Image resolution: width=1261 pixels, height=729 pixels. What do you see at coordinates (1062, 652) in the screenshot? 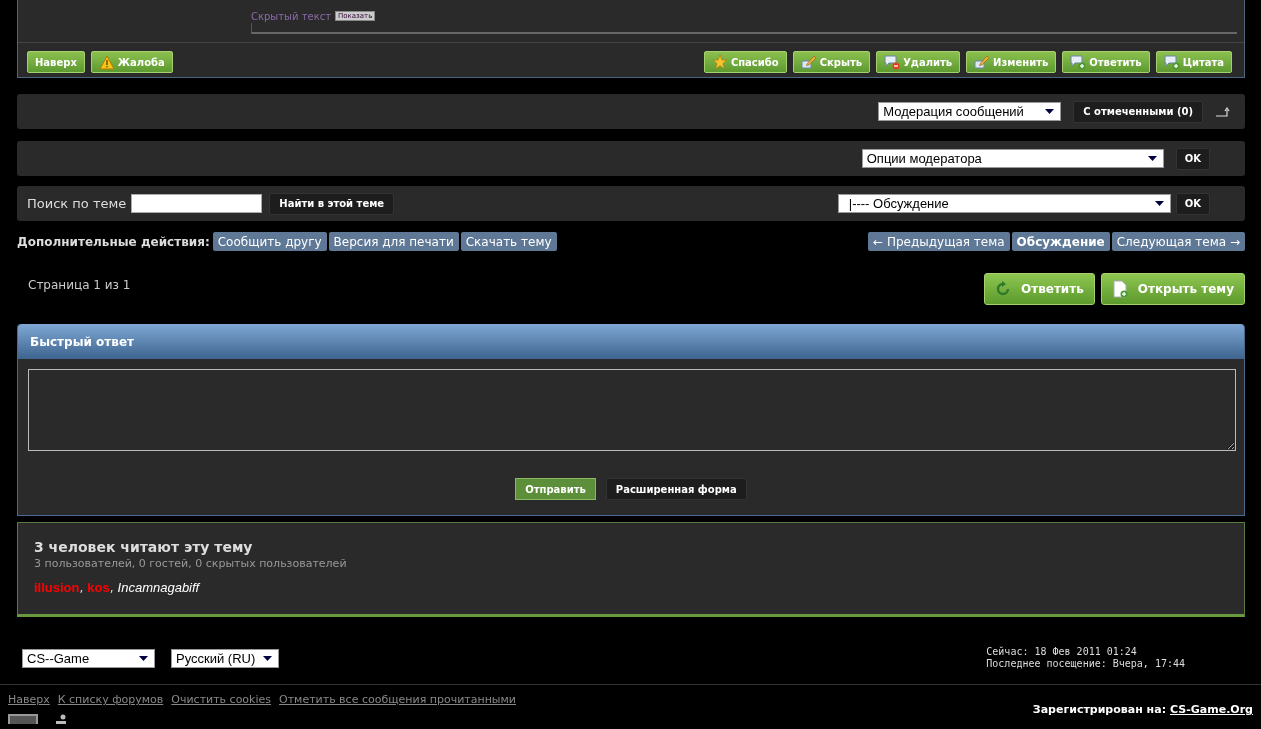
I see `current-time-text: Сейчас: 18 Фев 2011 01:24` at bounding box center [1062, 652].